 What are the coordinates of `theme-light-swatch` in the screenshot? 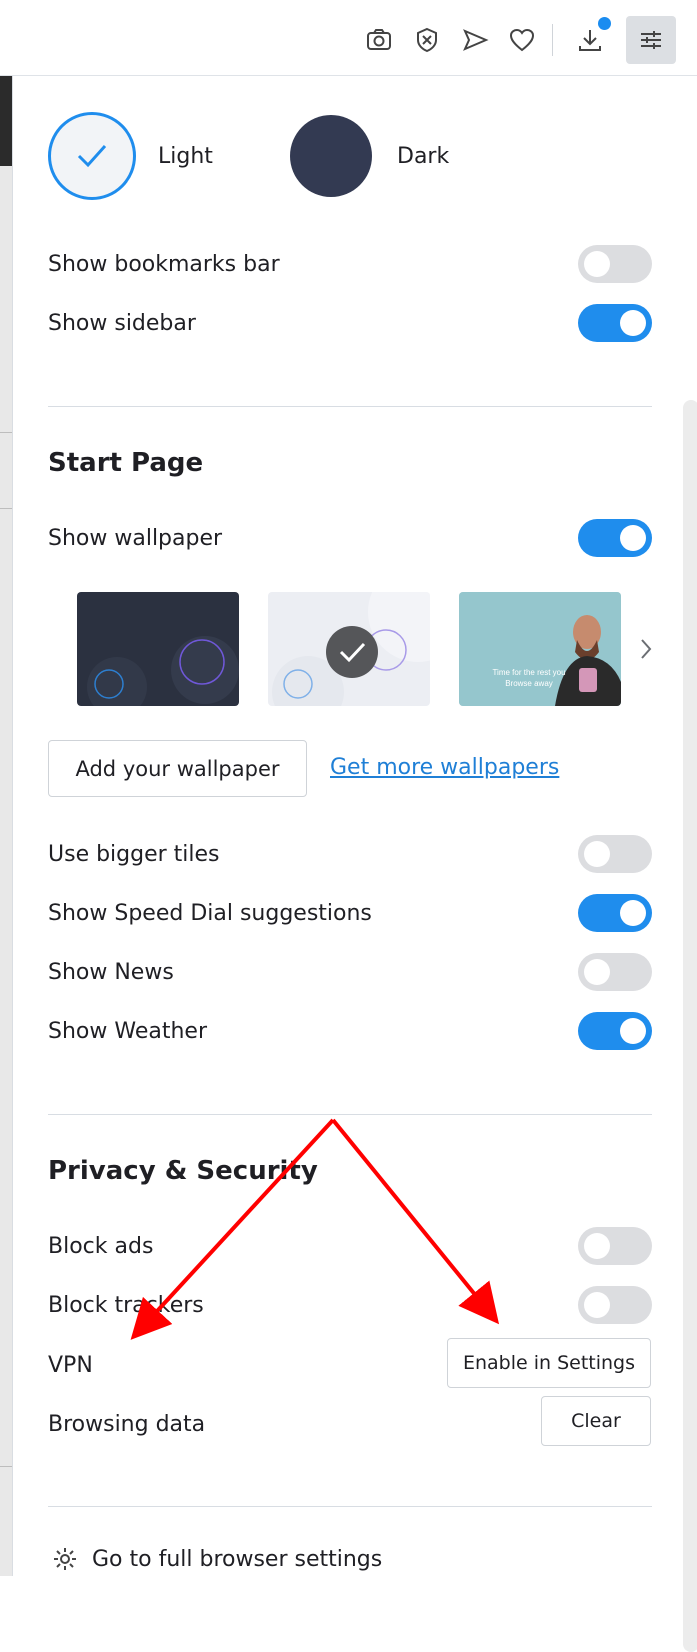 It's located at (92, 156).